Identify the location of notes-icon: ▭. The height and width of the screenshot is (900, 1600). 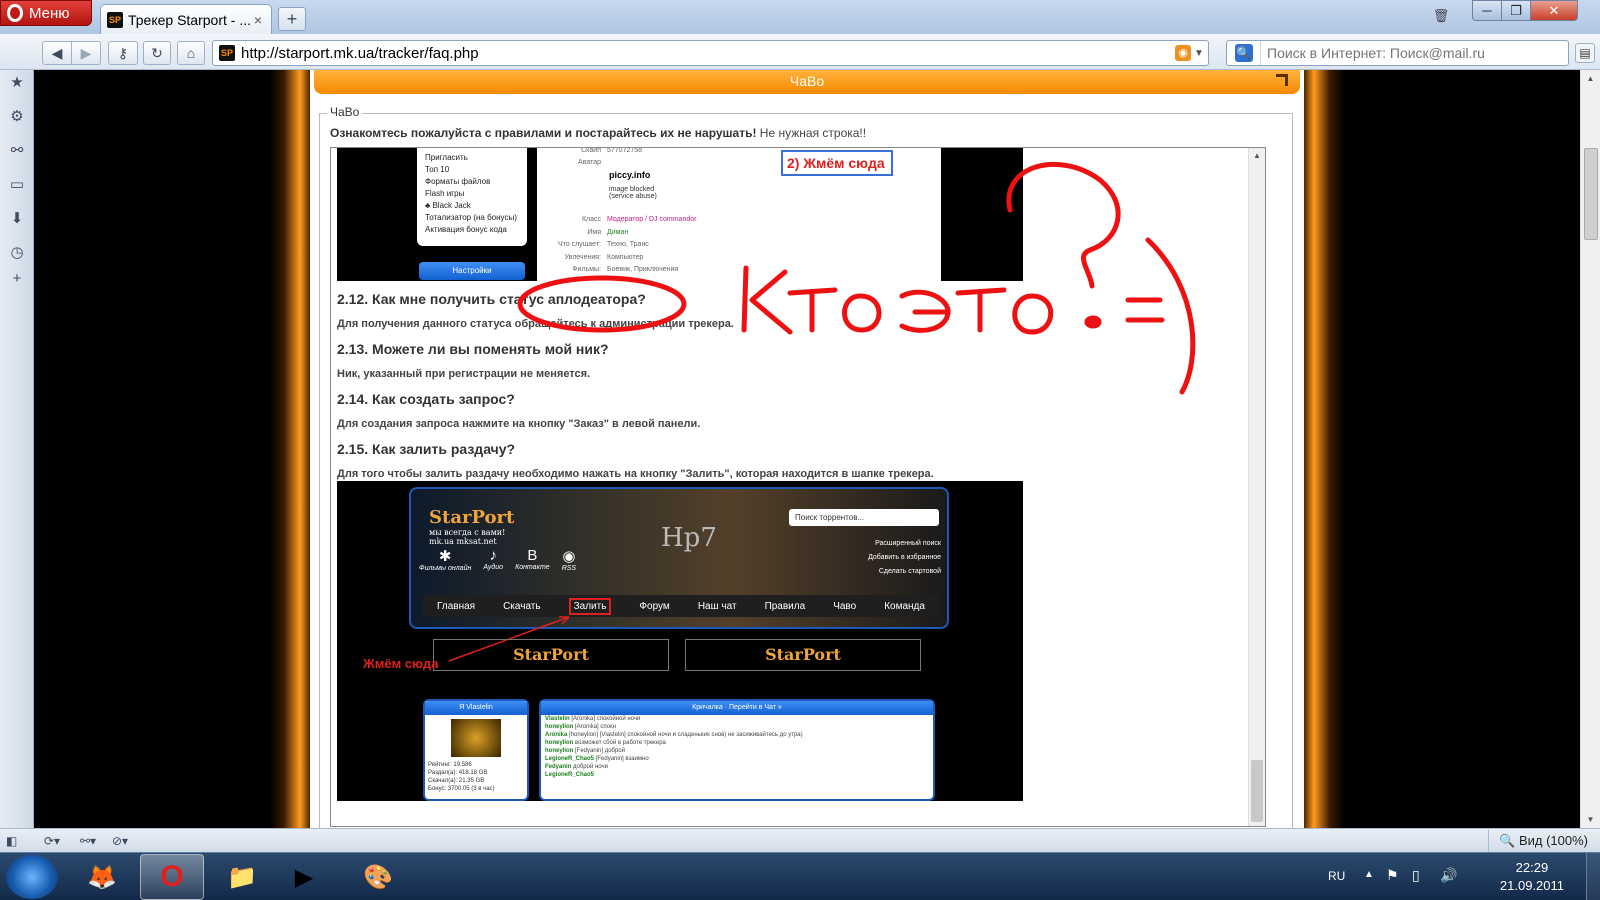
(17, 185).